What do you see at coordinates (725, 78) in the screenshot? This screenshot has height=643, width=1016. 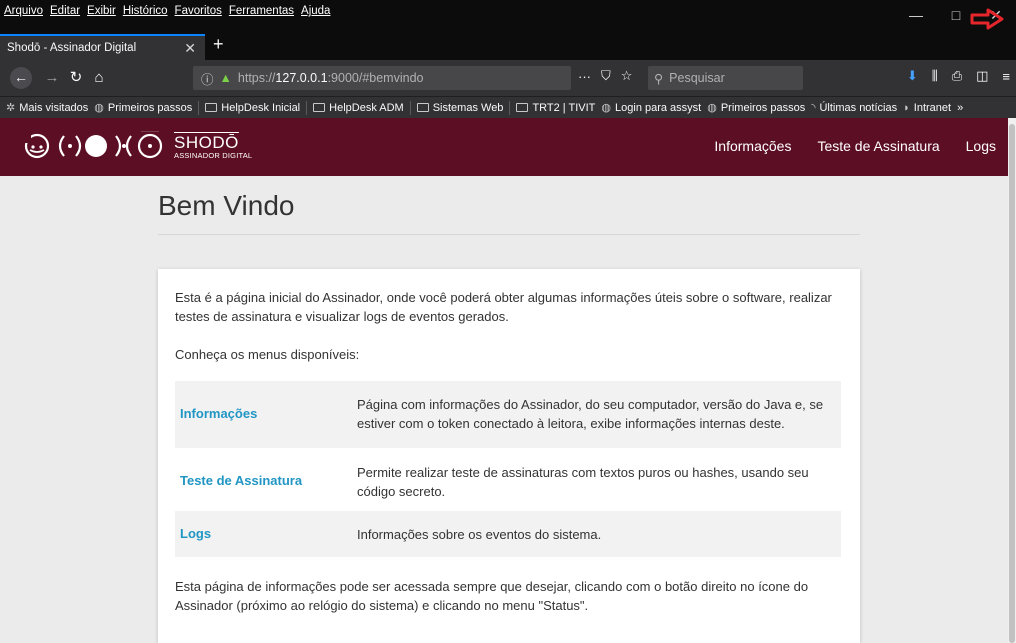 I see `search-bar: ⚲ Pesquisar` at bounding box center [725, 78].